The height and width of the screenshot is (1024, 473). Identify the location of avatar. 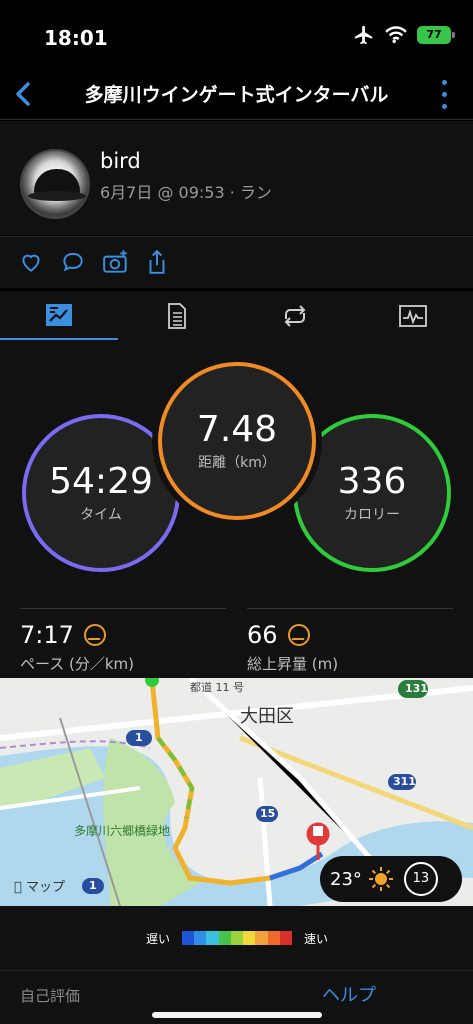
(55, 184).